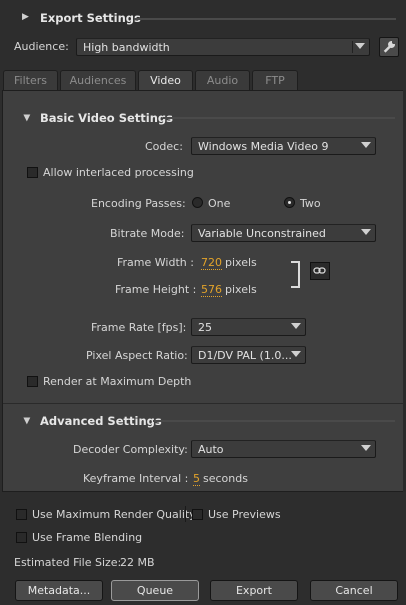  I want to click on basic-video-settings-title: Basic Video Settings, so click(106, 118).